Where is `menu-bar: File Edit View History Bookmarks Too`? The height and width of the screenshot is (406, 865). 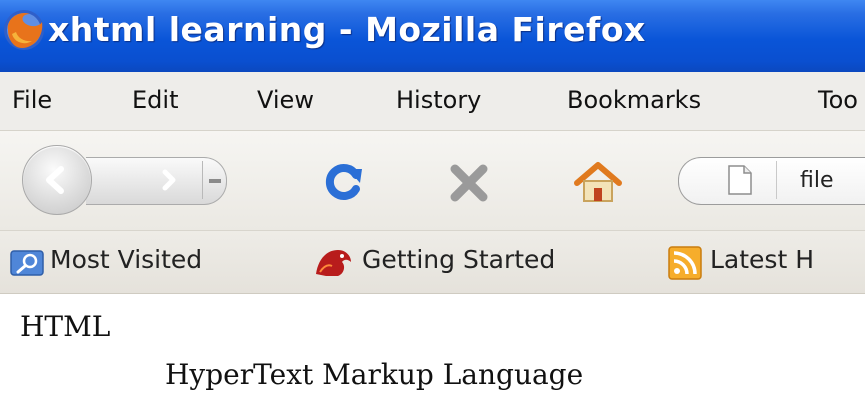
menu-bar: File Edit View History Bookmarks Too is located at coordinates (432, 101).